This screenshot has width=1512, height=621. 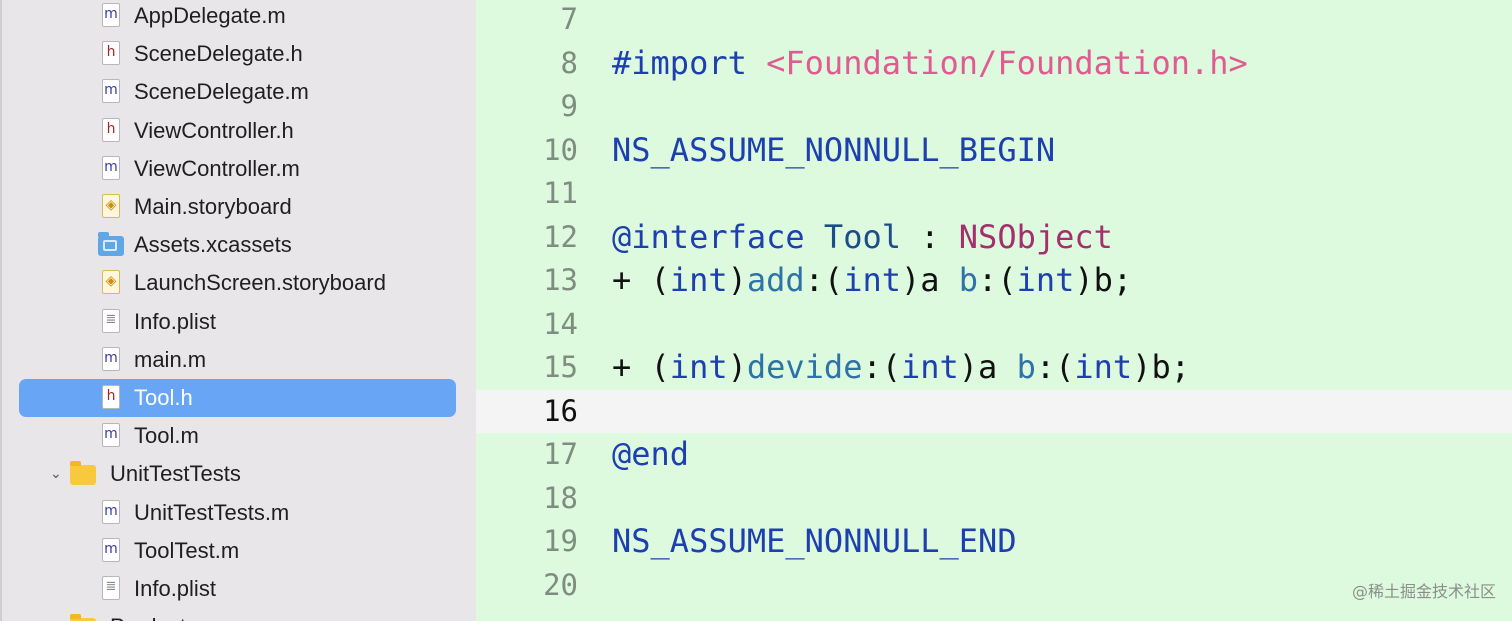 I want to click on current-code-line: 16, so click(x=994, y=411).